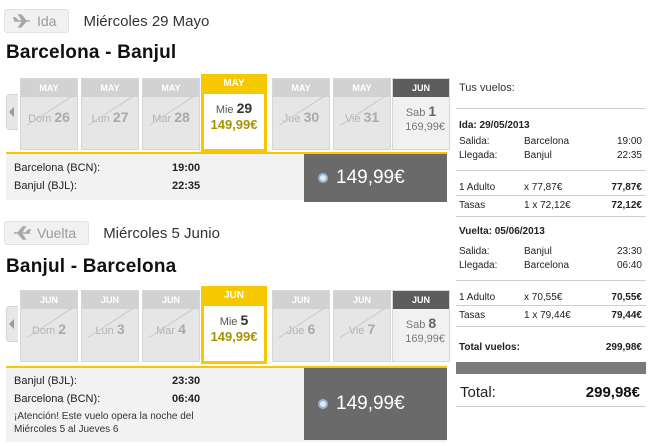 The width and height of the screenshot is (650, 446). I want to click on return-day-2: JUN Dom 2, so click(49, 326).